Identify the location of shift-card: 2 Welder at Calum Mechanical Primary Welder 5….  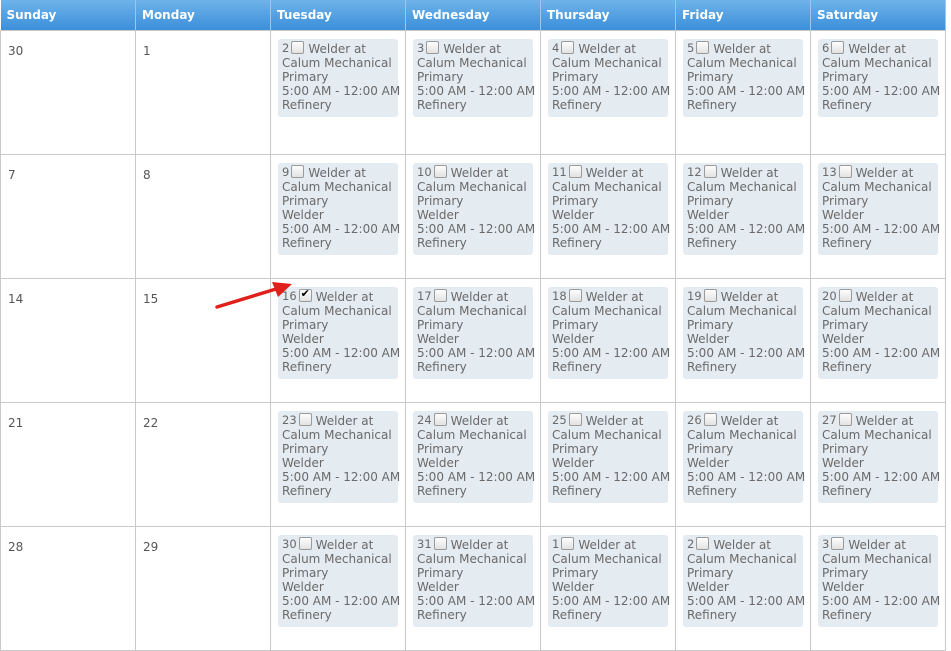
(744, 581).